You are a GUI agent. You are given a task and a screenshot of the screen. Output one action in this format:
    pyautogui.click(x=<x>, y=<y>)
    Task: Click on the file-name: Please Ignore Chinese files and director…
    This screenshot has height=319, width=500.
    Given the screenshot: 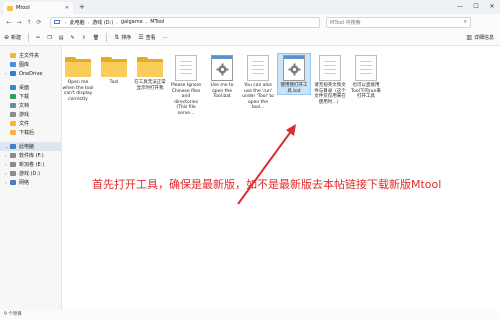 What is the action you would take?
    pyautogui.click(x=186, y=99)
    